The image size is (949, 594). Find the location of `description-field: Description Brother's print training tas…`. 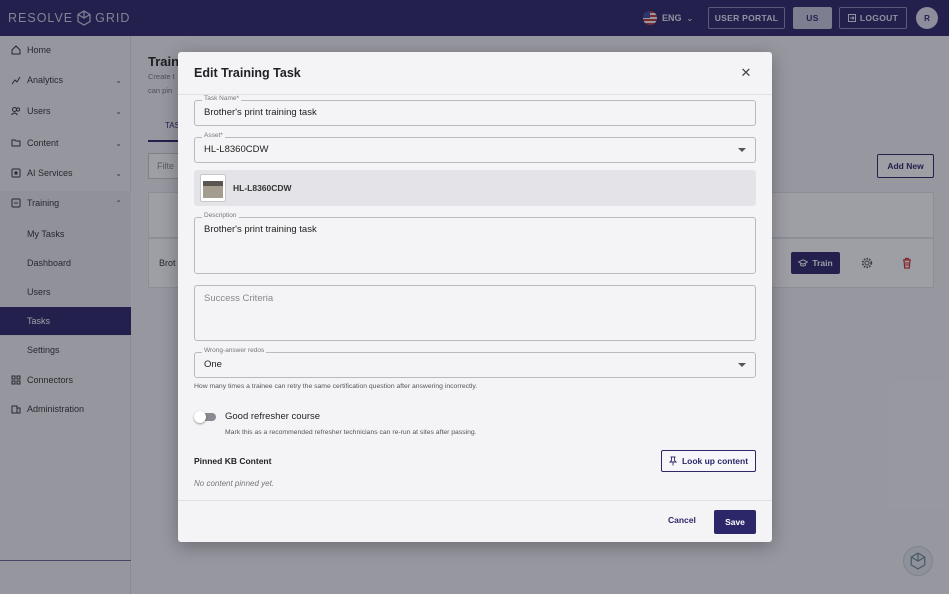

description-field: Description Brother's print training tas… is located at coordinates (475, 243).